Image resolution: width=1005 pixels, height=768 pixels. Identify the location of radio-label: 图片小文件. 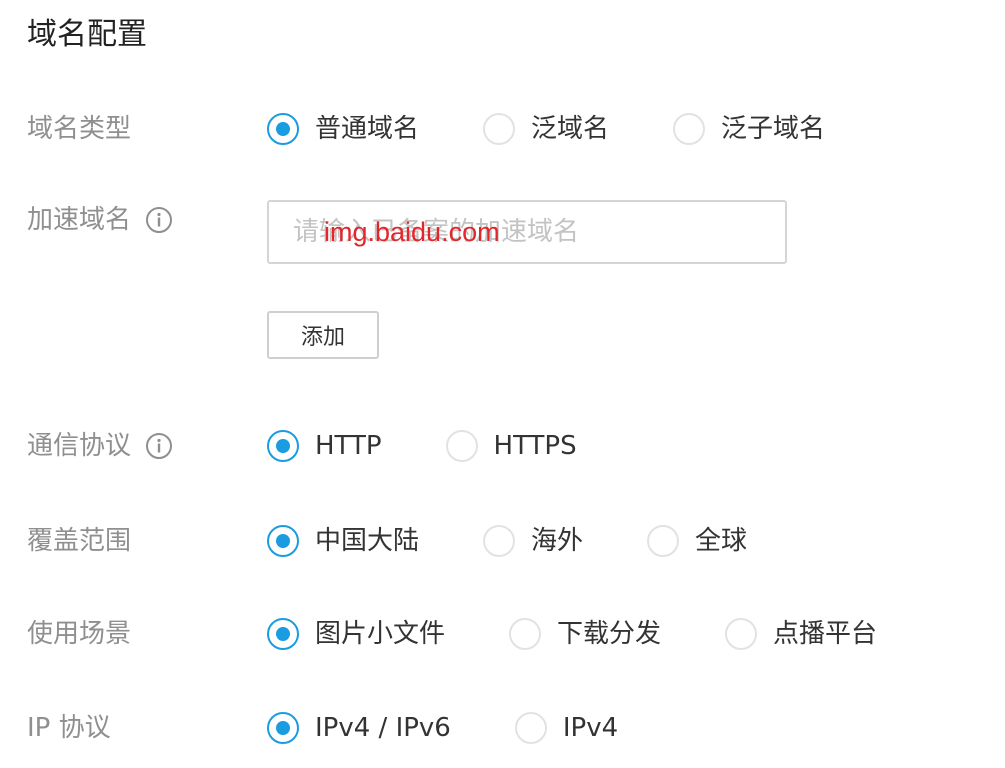
(380, 634).